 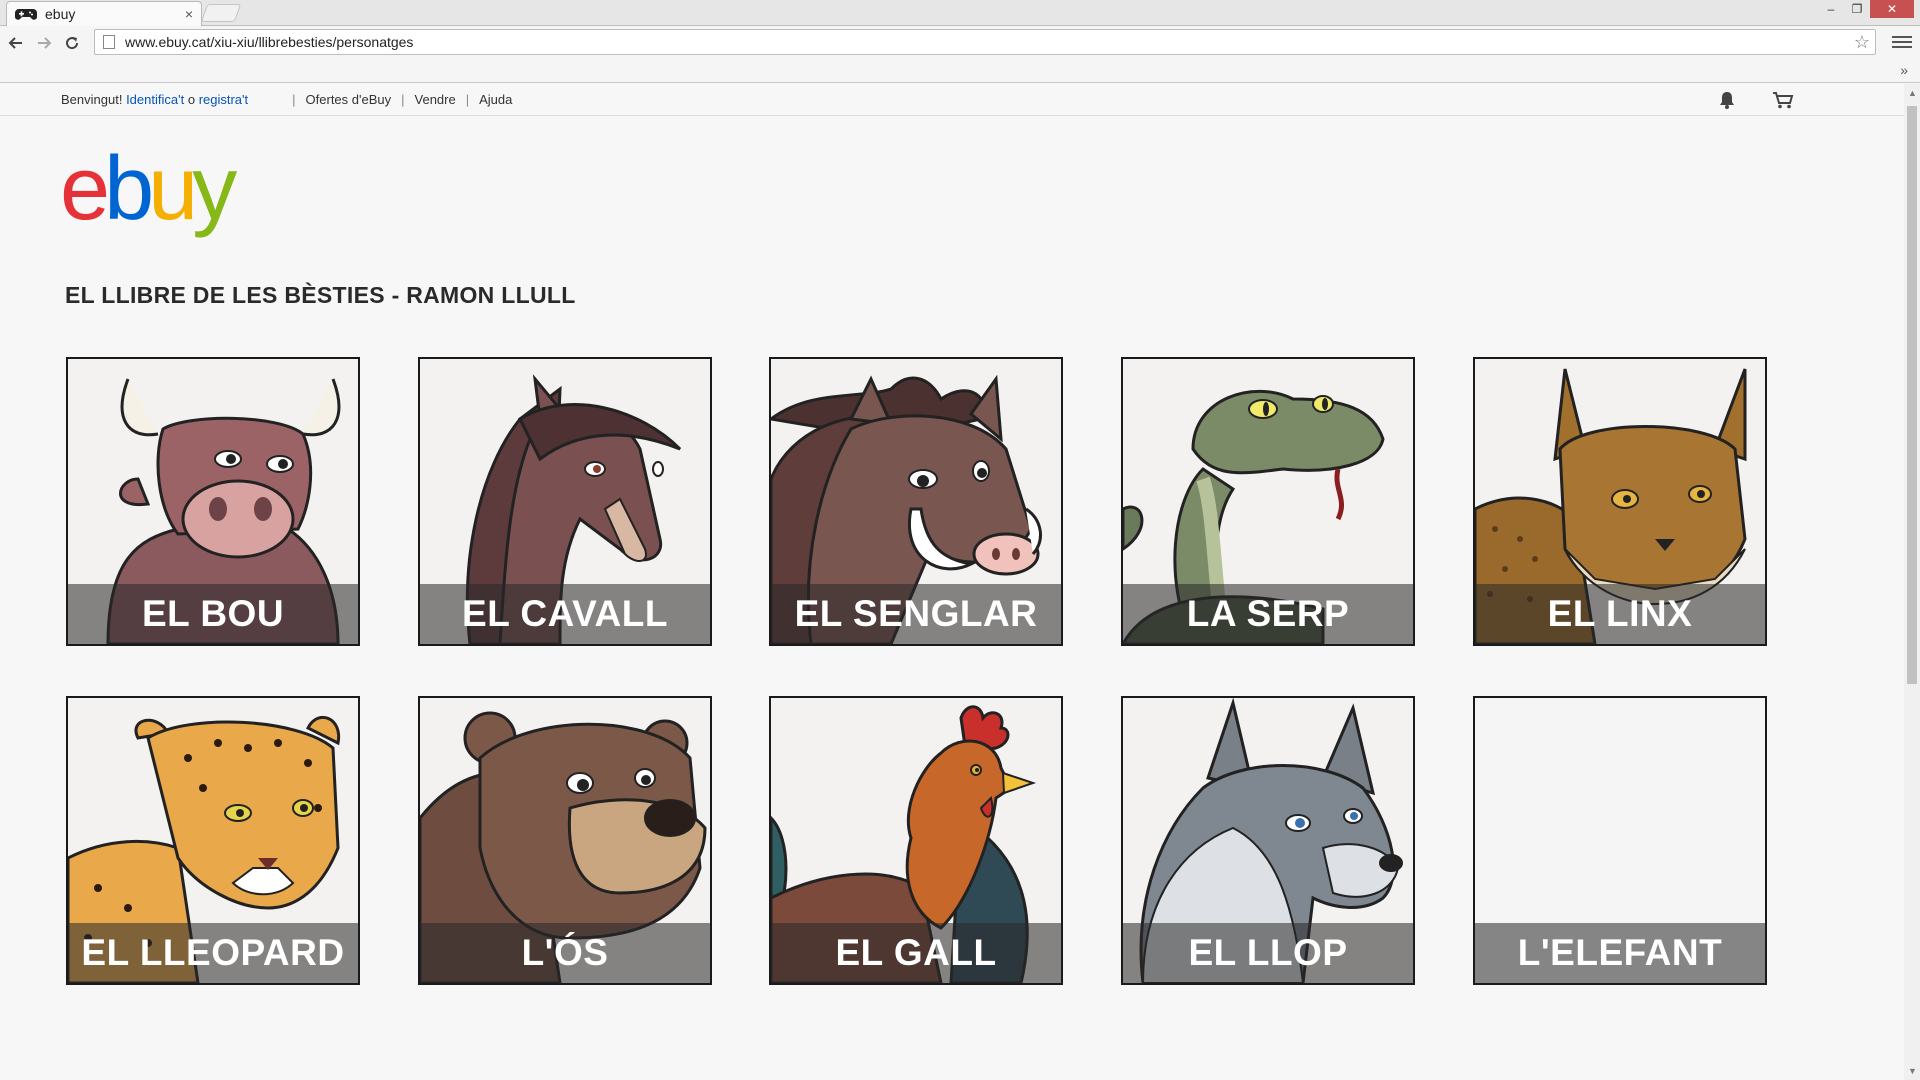 I want to click on character-card-elephant: L'ELEFANT, so click(x=1620, y=840).